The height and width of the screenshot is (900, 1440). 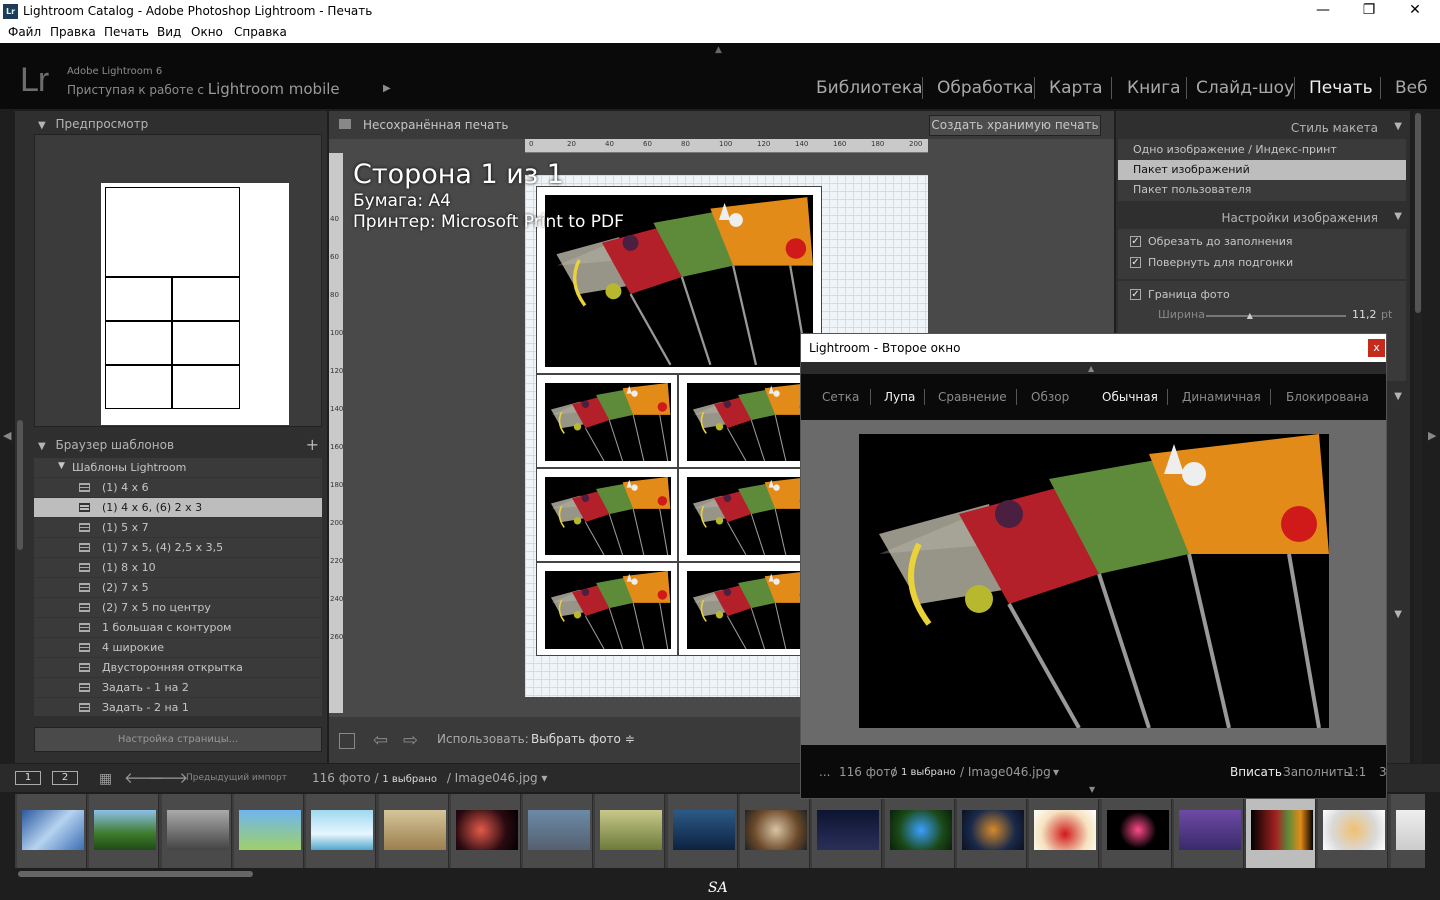 What do you see at coordinates (1135, 241) in the screenshot?
I see `crop-checkbox: ✓` at bounding box center [1135, 241].